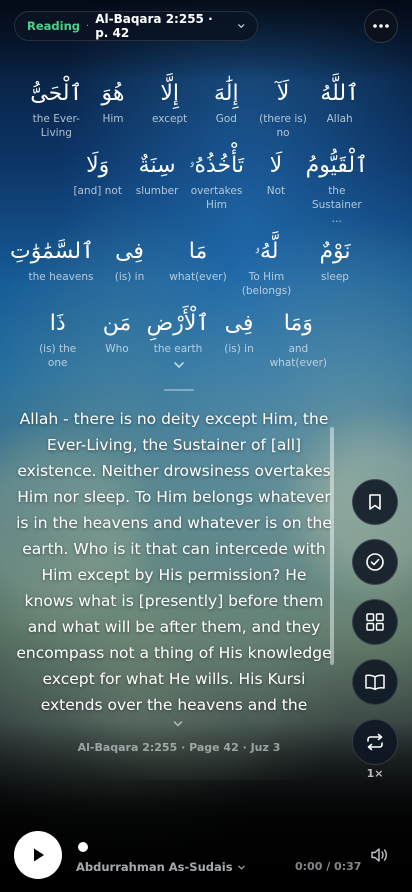  Describe the element at coordinates (58, 356) in the screenshot. I see `word-gloss: (is) the one` at that location.